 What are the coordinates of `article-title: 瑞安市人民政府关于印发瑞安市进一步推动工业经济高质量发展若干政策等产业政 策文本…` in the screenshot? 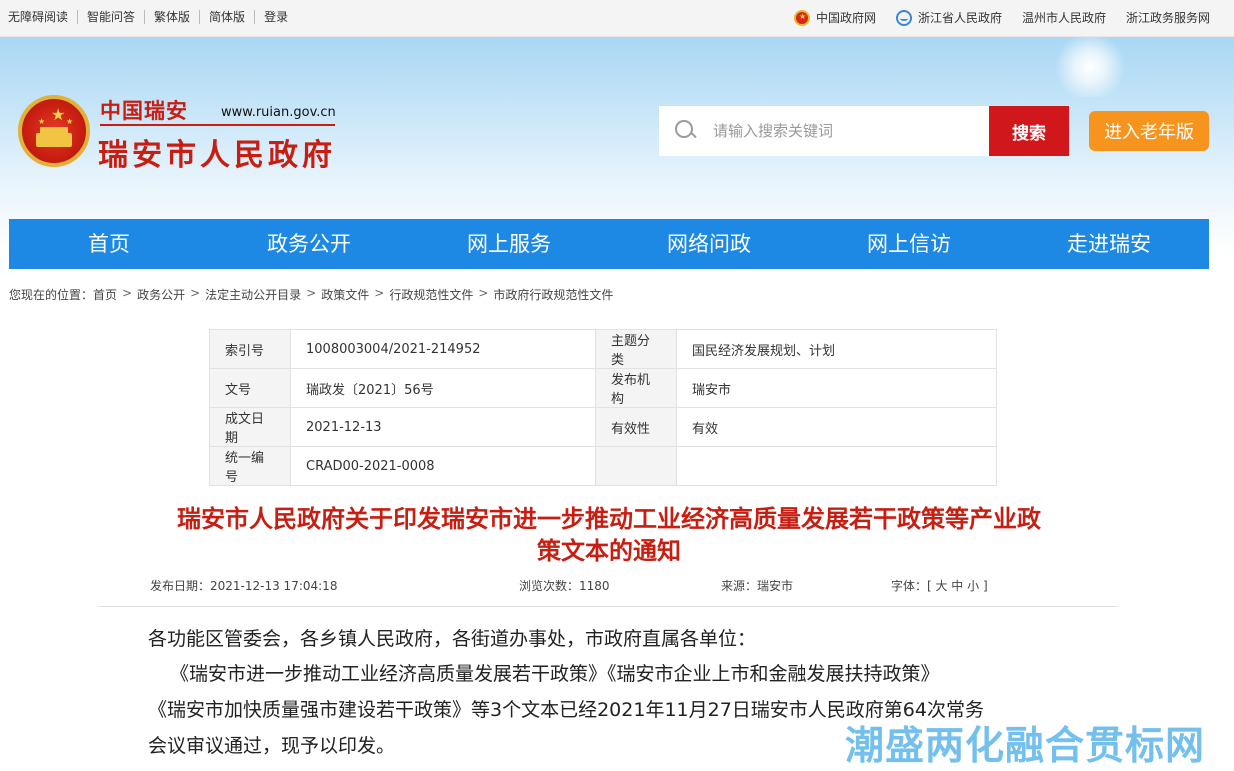 It's located at (609, 535).